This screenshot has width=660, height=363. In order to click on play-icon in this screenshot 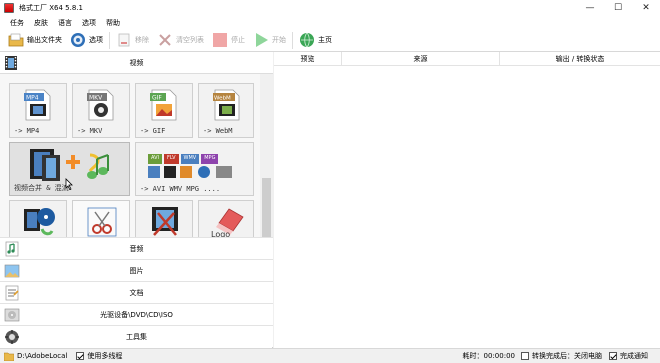, I will do `click(262, 40)`.